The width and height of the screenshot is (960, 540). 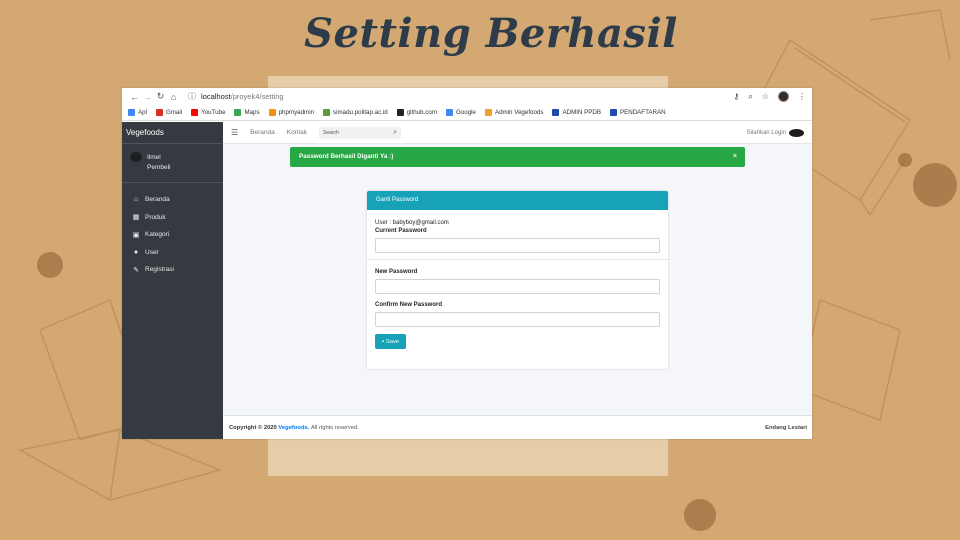 I want to click on save-icon: ▪, so click(x=382, y=341).